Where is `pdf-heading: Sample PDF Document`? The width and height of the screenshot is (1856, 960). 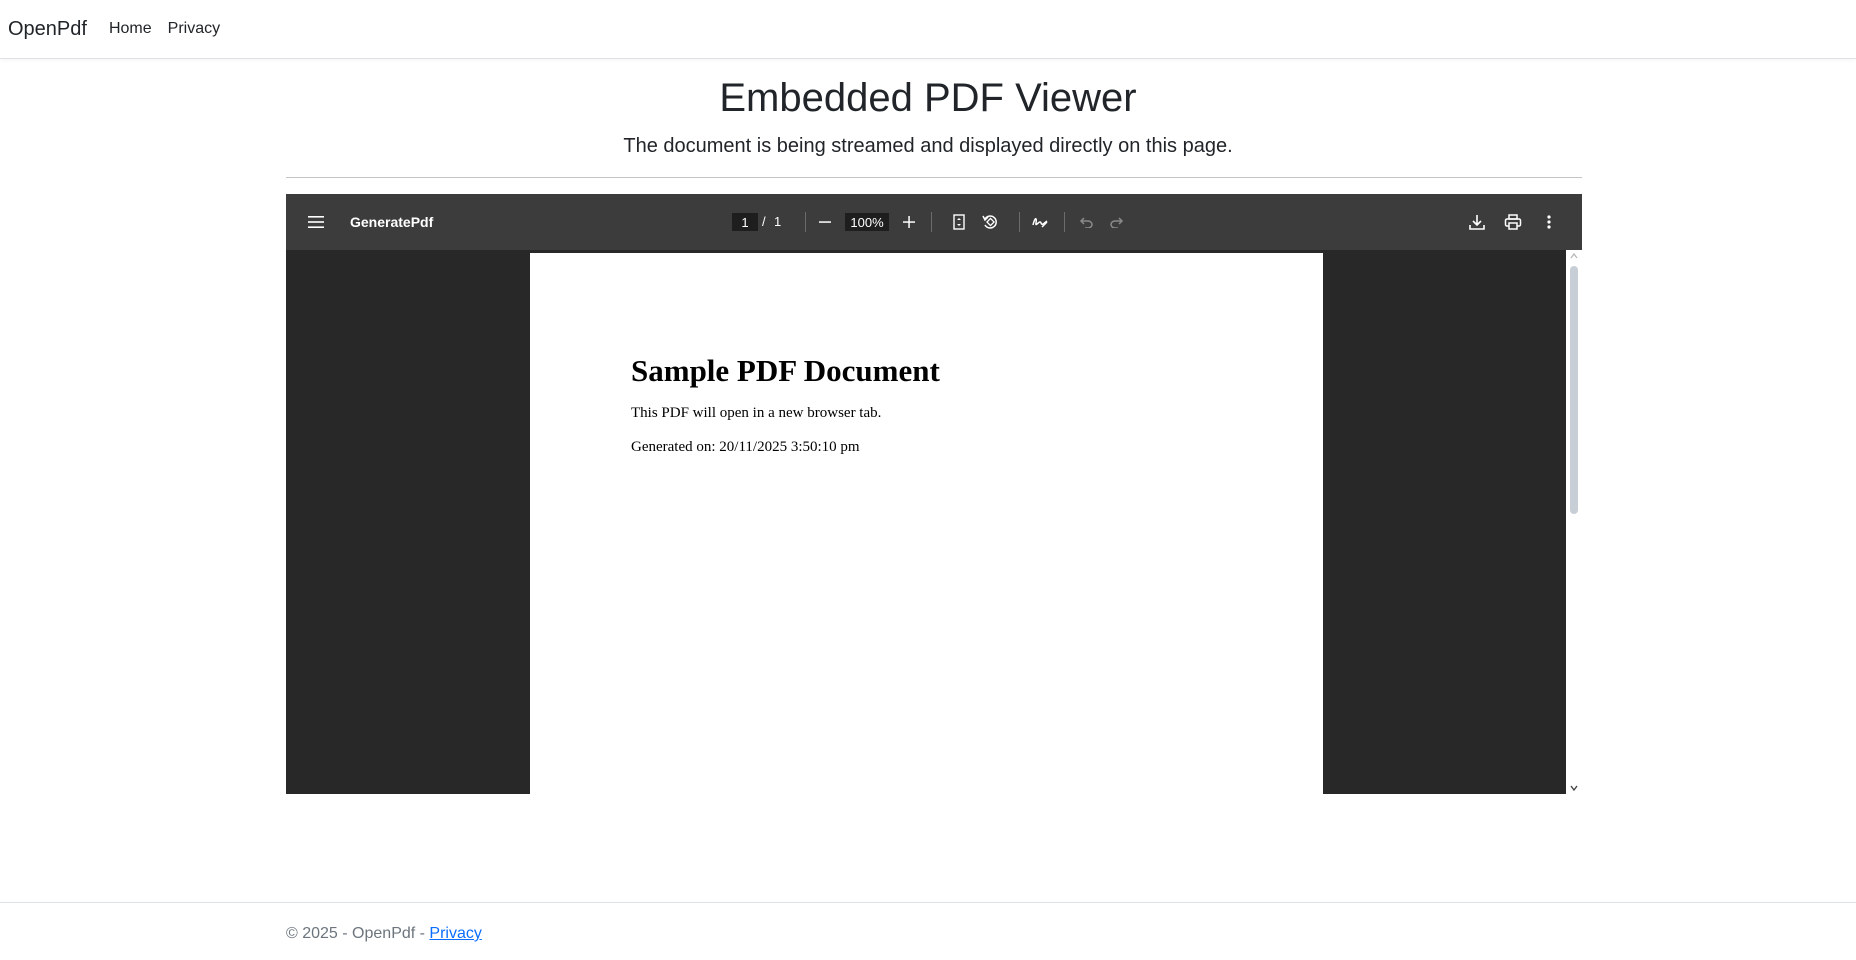 pdf-heading: Sample PDF Document is located at coordinates (785, 370).